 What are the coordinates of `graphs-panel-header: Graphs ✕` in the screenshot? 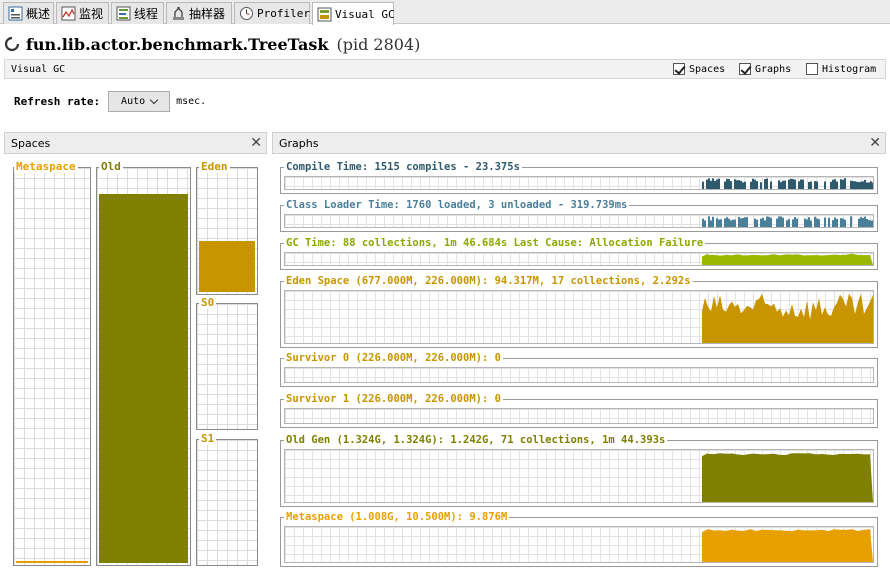 It's located at (579, 143).